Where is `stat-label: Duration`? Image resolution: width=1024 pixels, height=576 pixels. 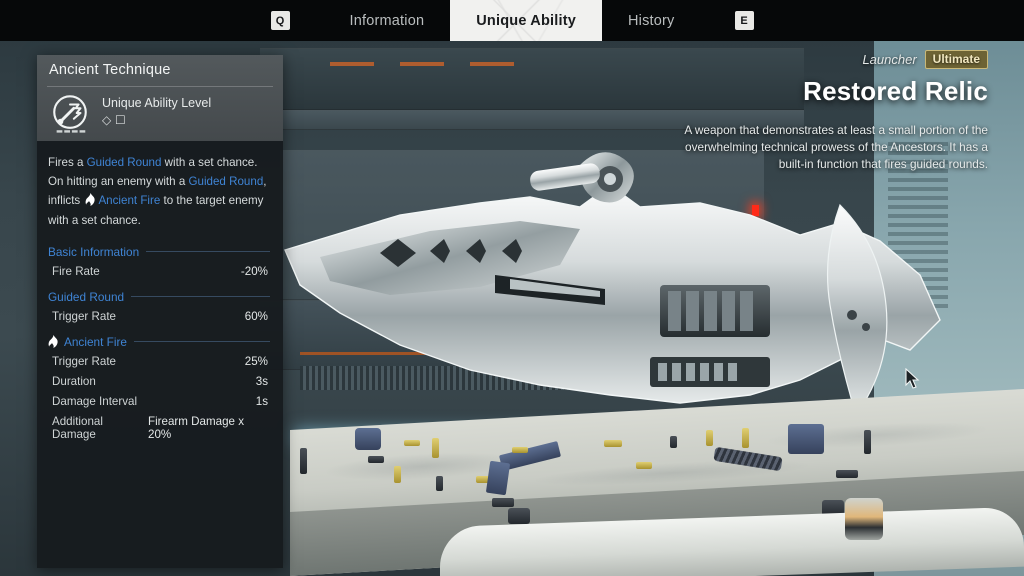
stat-label: Duration is located at coordinates (74, 381).